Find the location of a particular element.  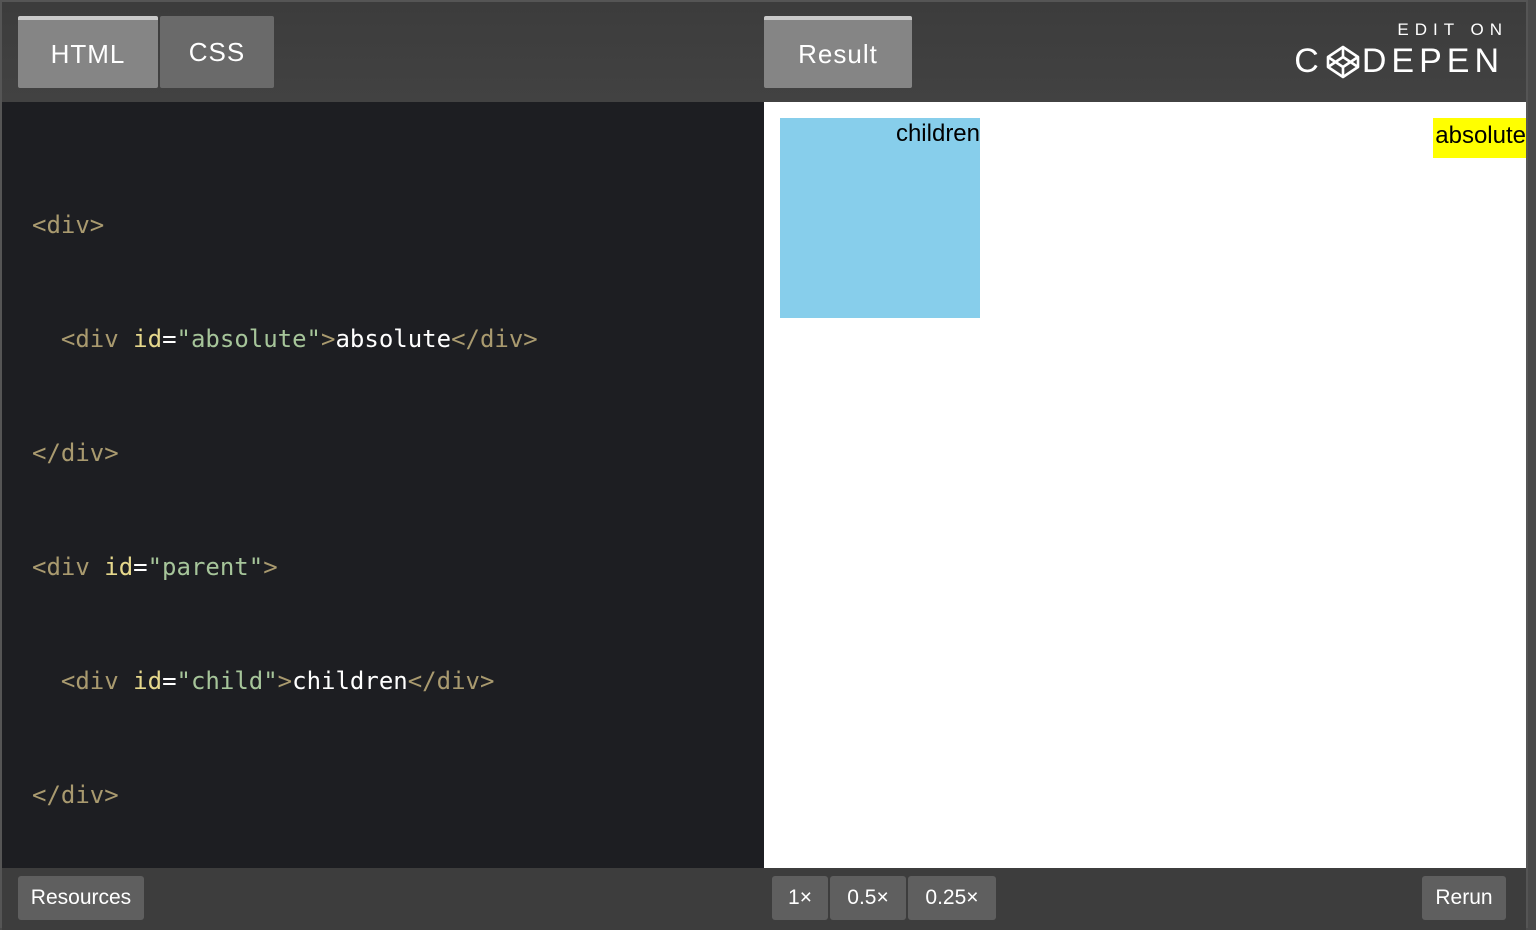

edit-on-codepen-link: EDIT ON C DEPEN is located at coordinates (1399, 50).